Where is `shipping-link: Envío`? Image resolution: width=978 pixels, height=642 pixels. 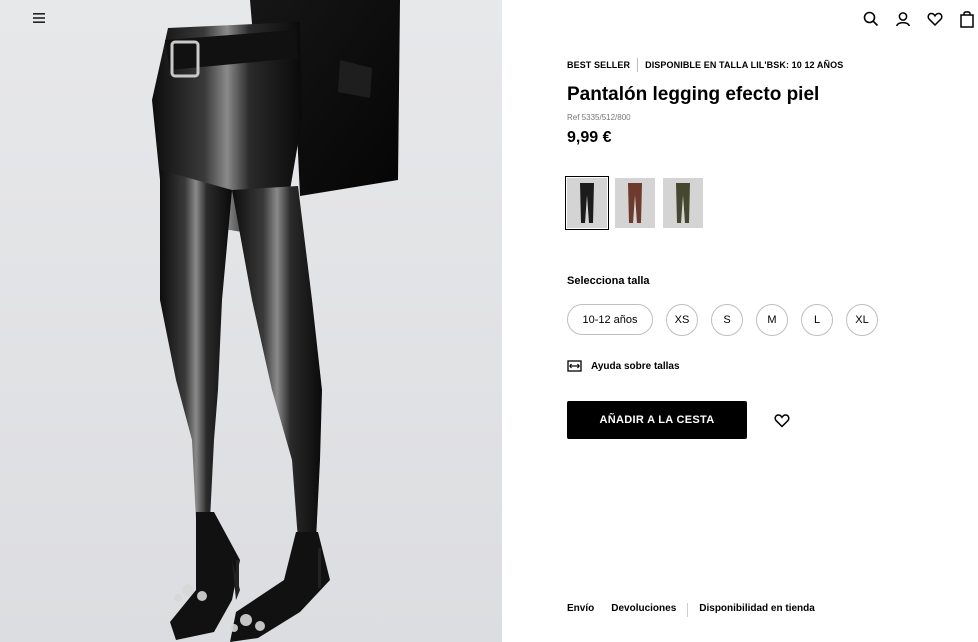 shipping-link: Envío is located at coordinates (580, 610).